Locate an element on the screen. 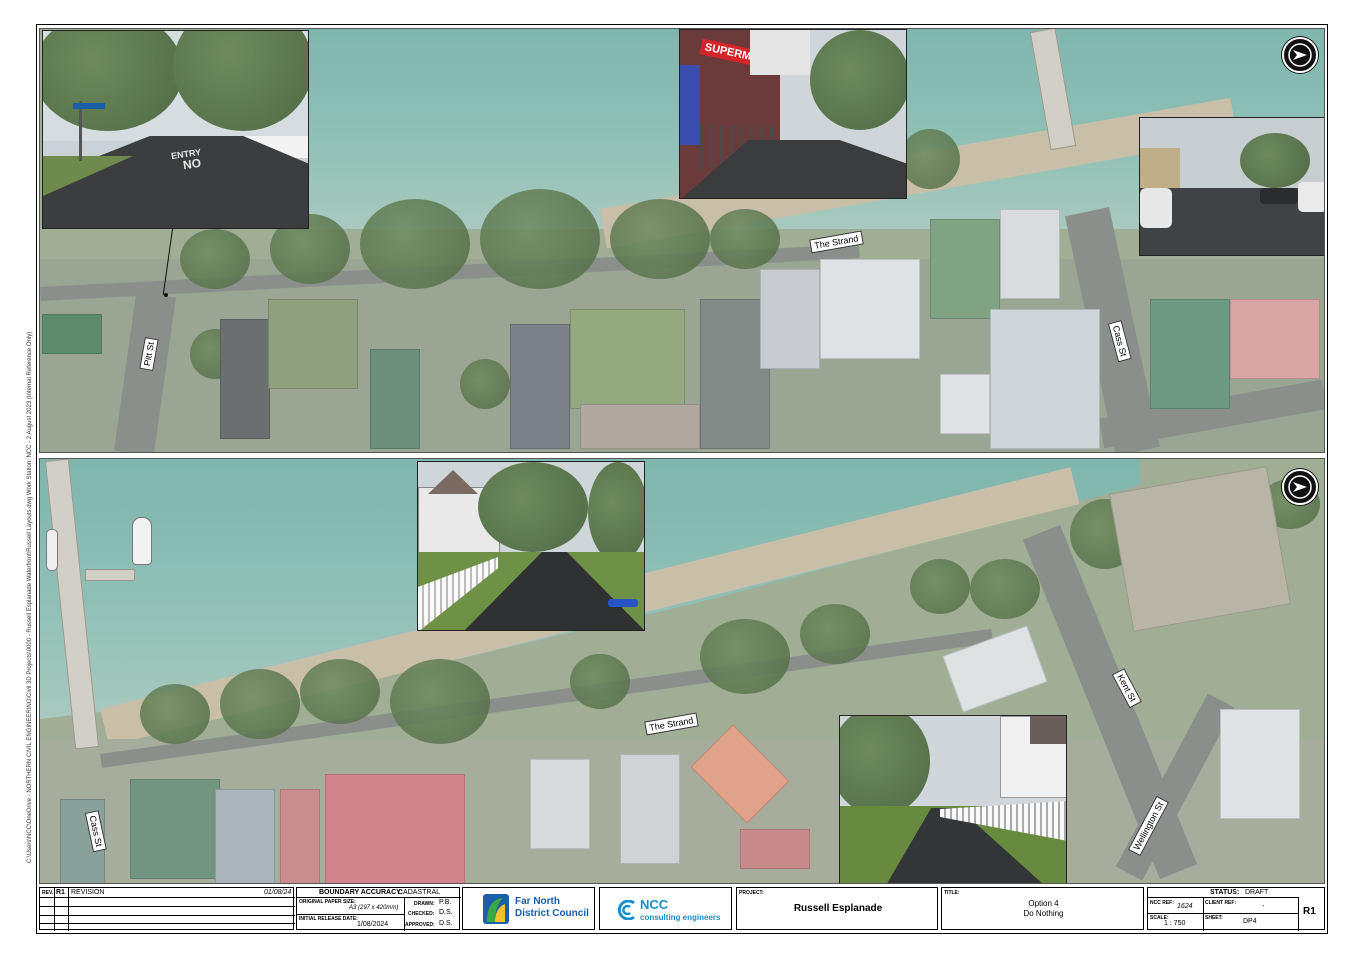 The image size is (1351, 955). ncc-logo-block: NCC consulting engineers is located at coordinates (665, 908).